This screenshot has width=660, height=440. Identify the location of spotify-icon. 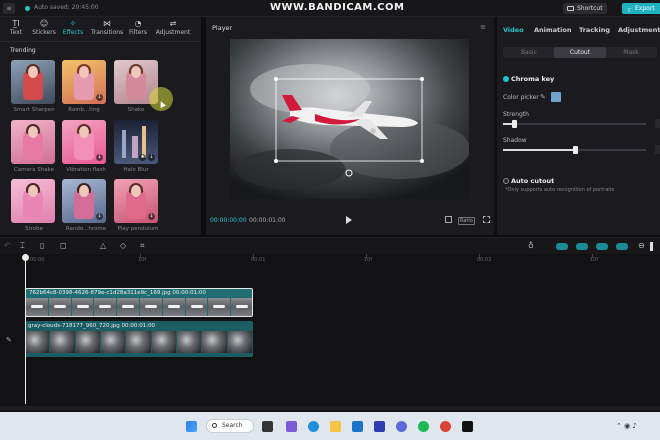
(423, 426).